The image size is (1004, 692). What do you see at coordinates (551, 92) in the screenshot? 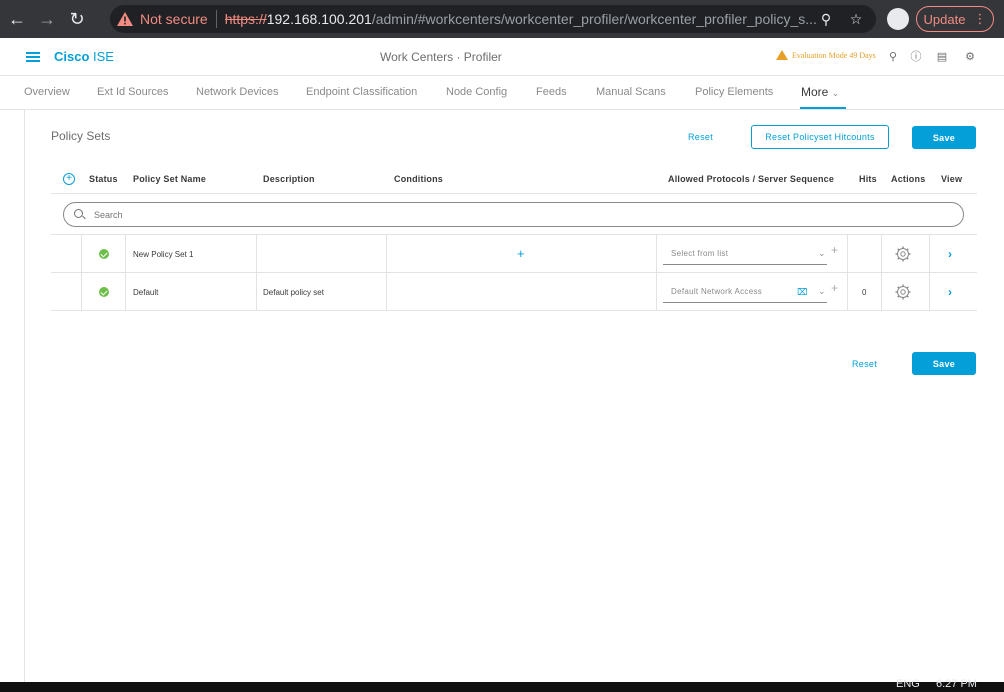
I see `tab-feeds: Feeds` at bounding box center [551, 92].